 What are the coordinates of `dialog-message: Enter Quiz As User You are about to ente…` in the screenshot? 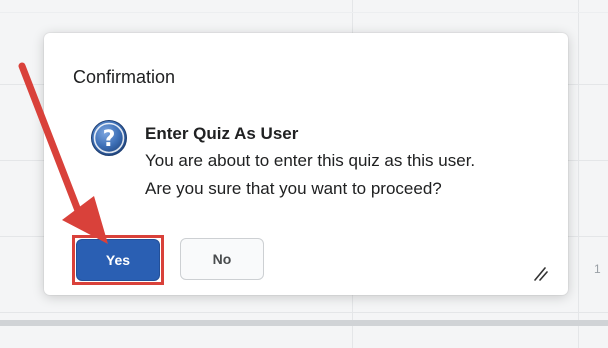 It's located at (310, 163).